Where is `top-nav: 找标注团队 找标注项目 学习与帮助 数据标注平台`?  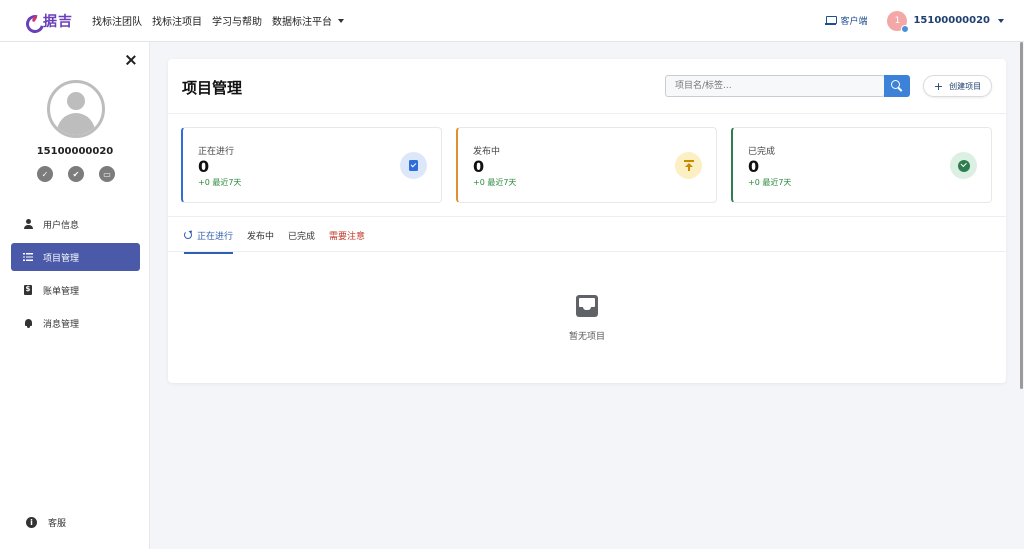 top-nav: 找标注团队 找标注项目 学习与帮助 数据标注平台 is located at coordinates (223, 20).